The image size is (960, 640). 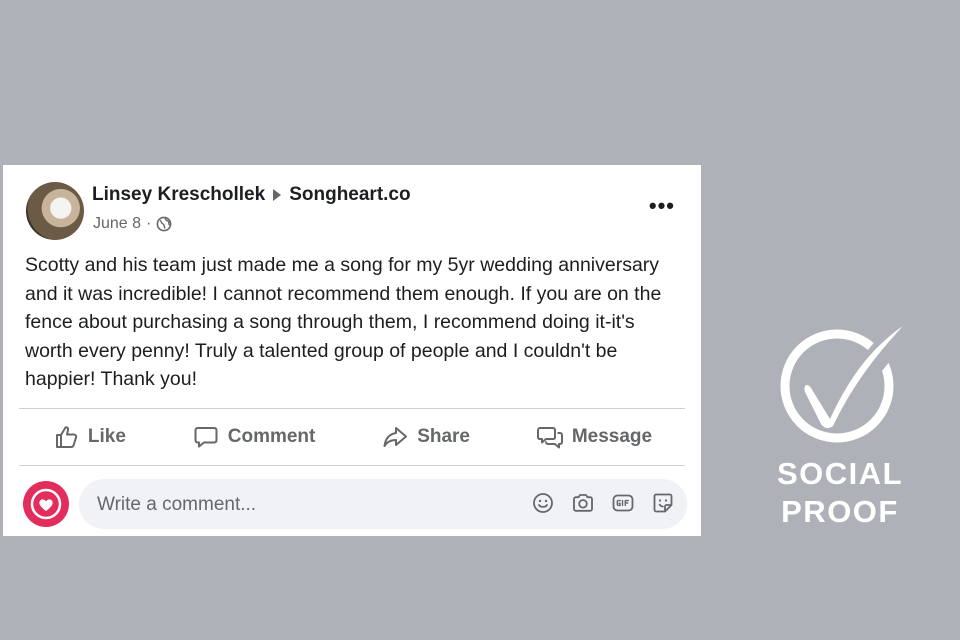 I want to click on comment-button: Comment, so click(x=254, y=437).